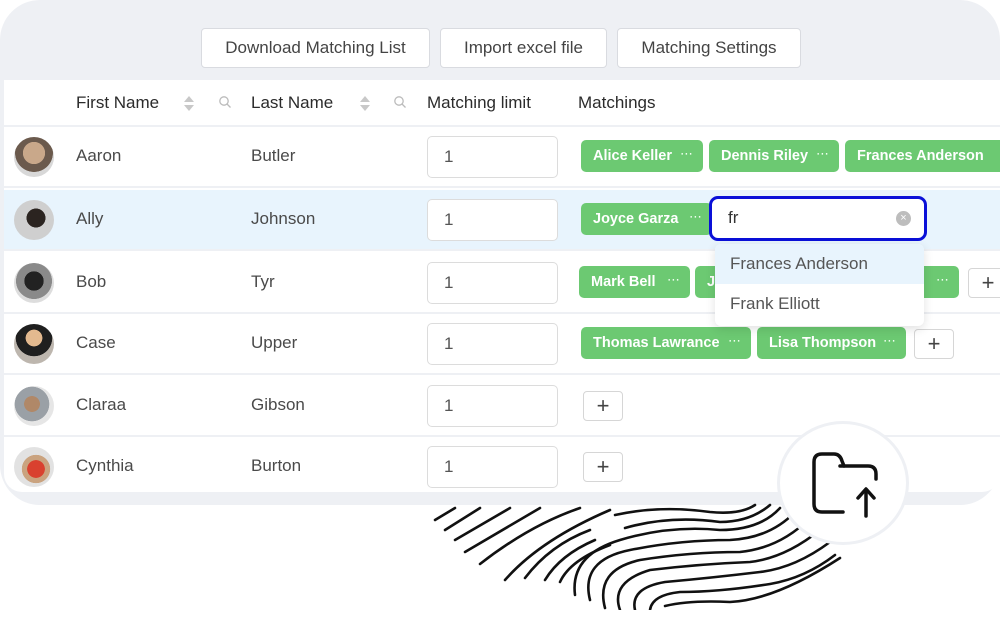 This screenshot has height=622, width=1000. I want to click on column-matching-limit: Matching limit, so click(479, 102).